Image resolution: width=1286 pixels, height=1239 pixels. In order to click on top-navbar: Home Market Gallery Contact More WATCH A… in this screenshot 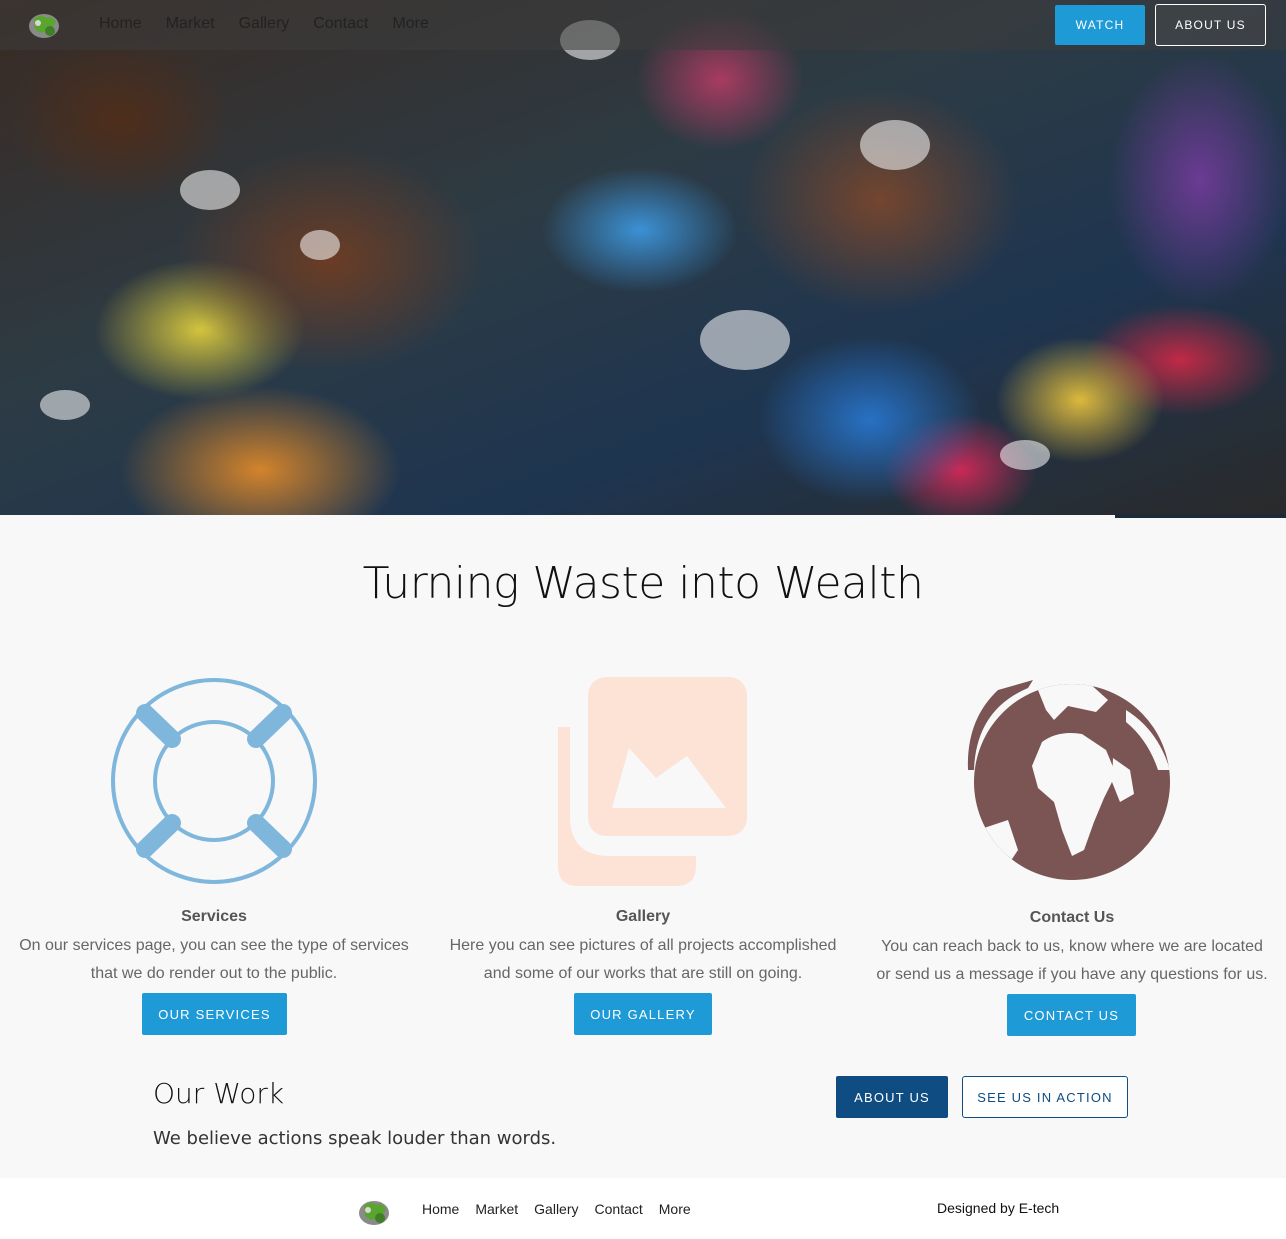, I will do `click(643, 25)`.